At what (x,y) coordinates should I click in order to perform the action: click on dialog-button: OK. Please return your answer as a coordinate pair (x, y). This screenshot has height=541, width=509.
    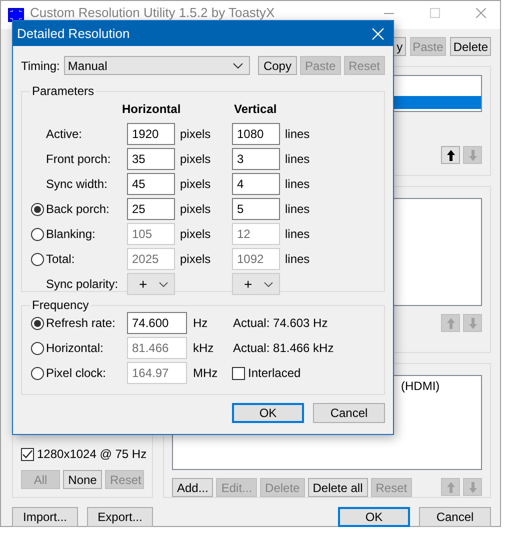
    Looking at the image, I should click on (268, 413).